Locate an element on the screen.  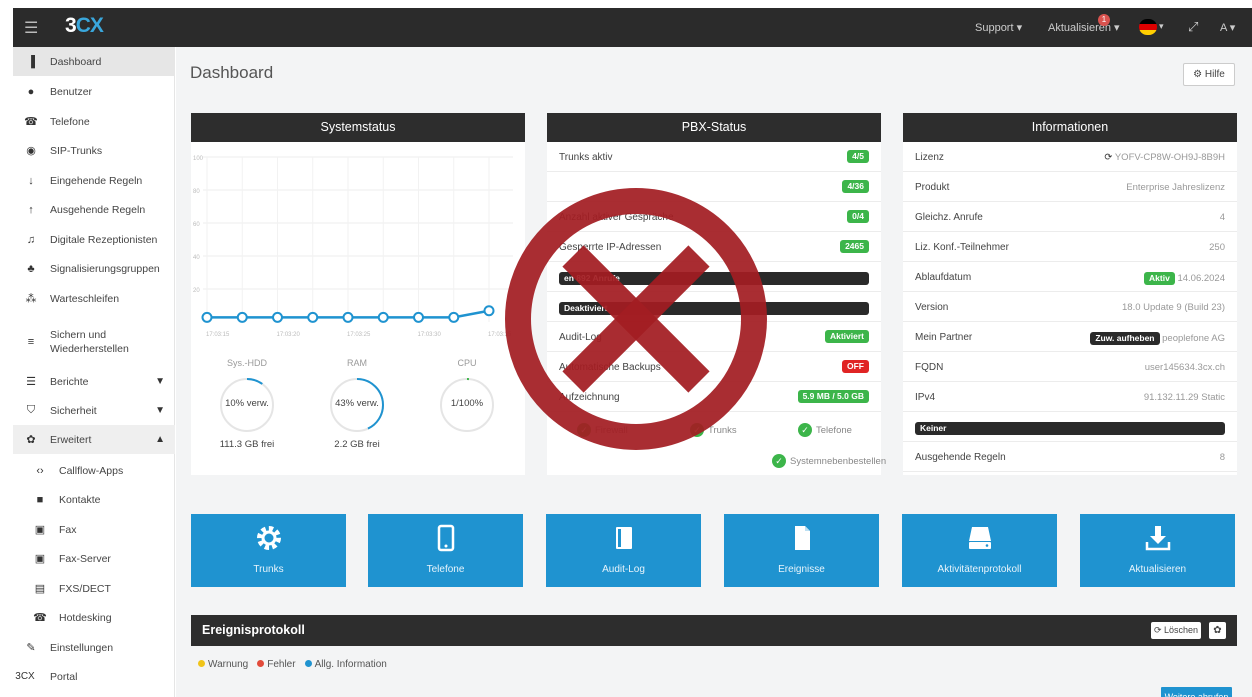
info-row: Produkt Enterprise Jahreslizenz is located at coordinates (1070, 187).